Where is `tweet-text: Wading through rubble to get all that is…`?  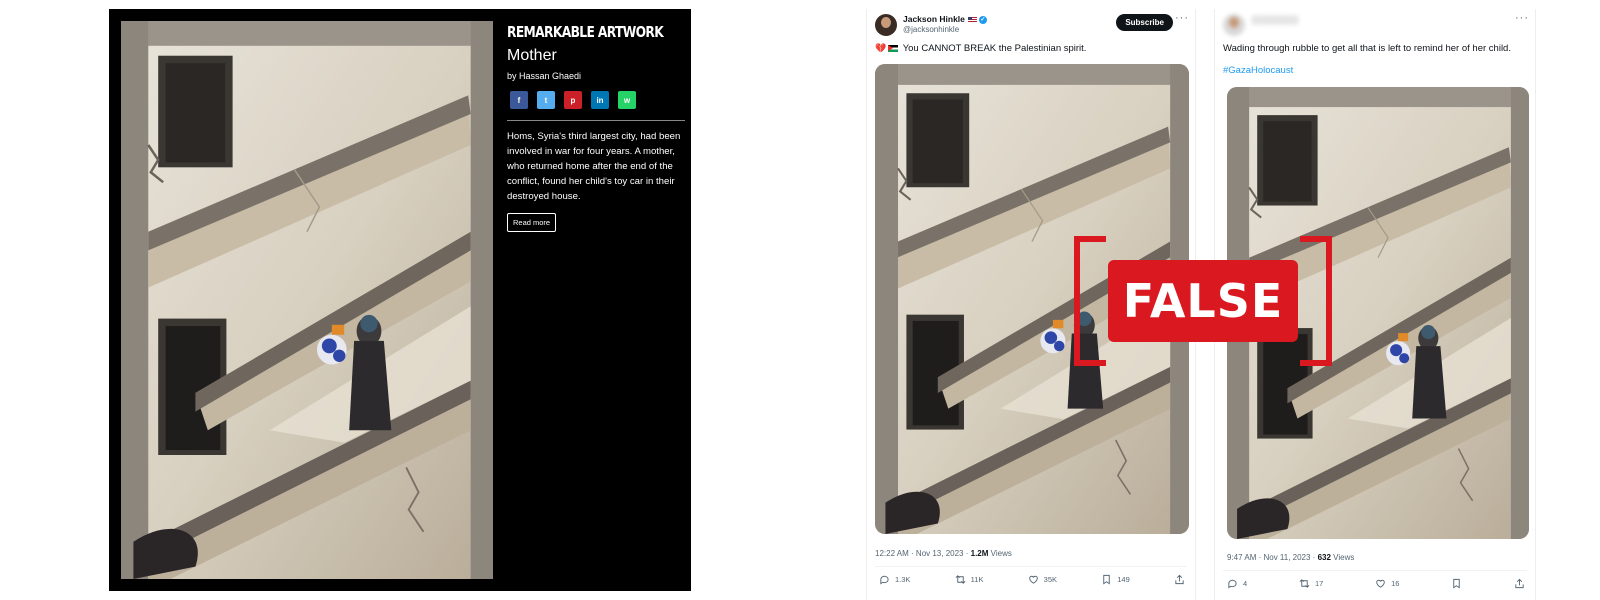 tweet-text: Wading through rubble to get all that is… is located at coordinates (1367, 48).